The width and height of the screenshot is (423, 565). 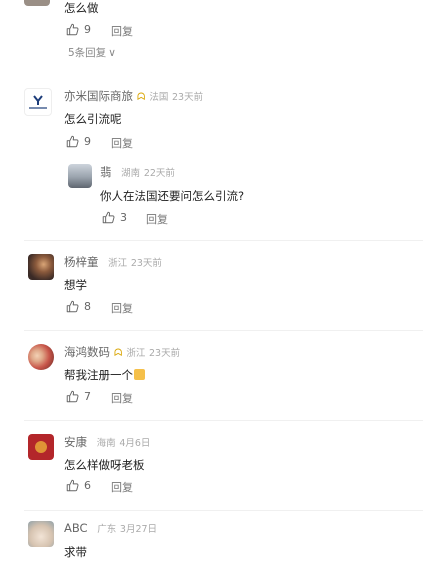 I want to click on username: ABC 广东 3月27日, so click(x=110, y=528).